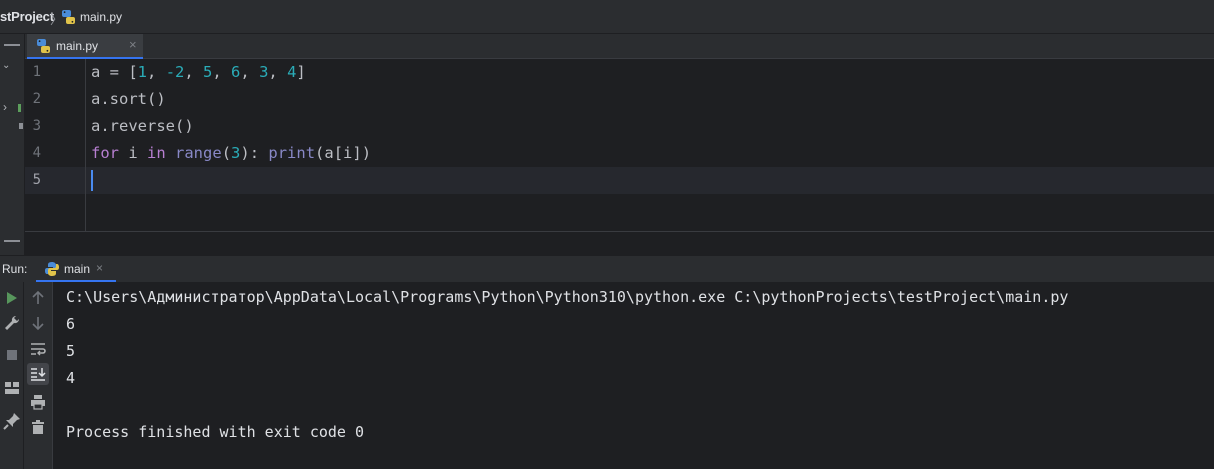  Describe the element at coordinates (77, 46) in the screenshot. I see `tab-label: main.py` at that location.